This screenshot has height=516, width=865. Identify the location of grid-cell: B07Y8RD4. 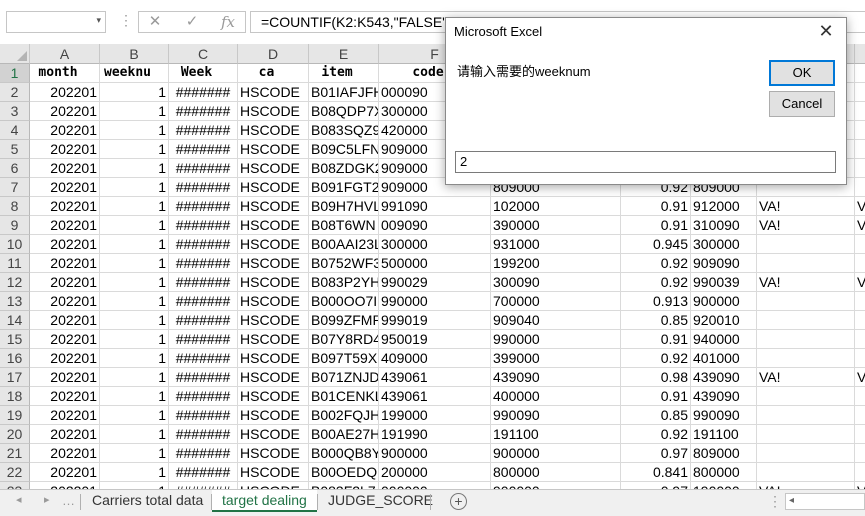
(344, 339).